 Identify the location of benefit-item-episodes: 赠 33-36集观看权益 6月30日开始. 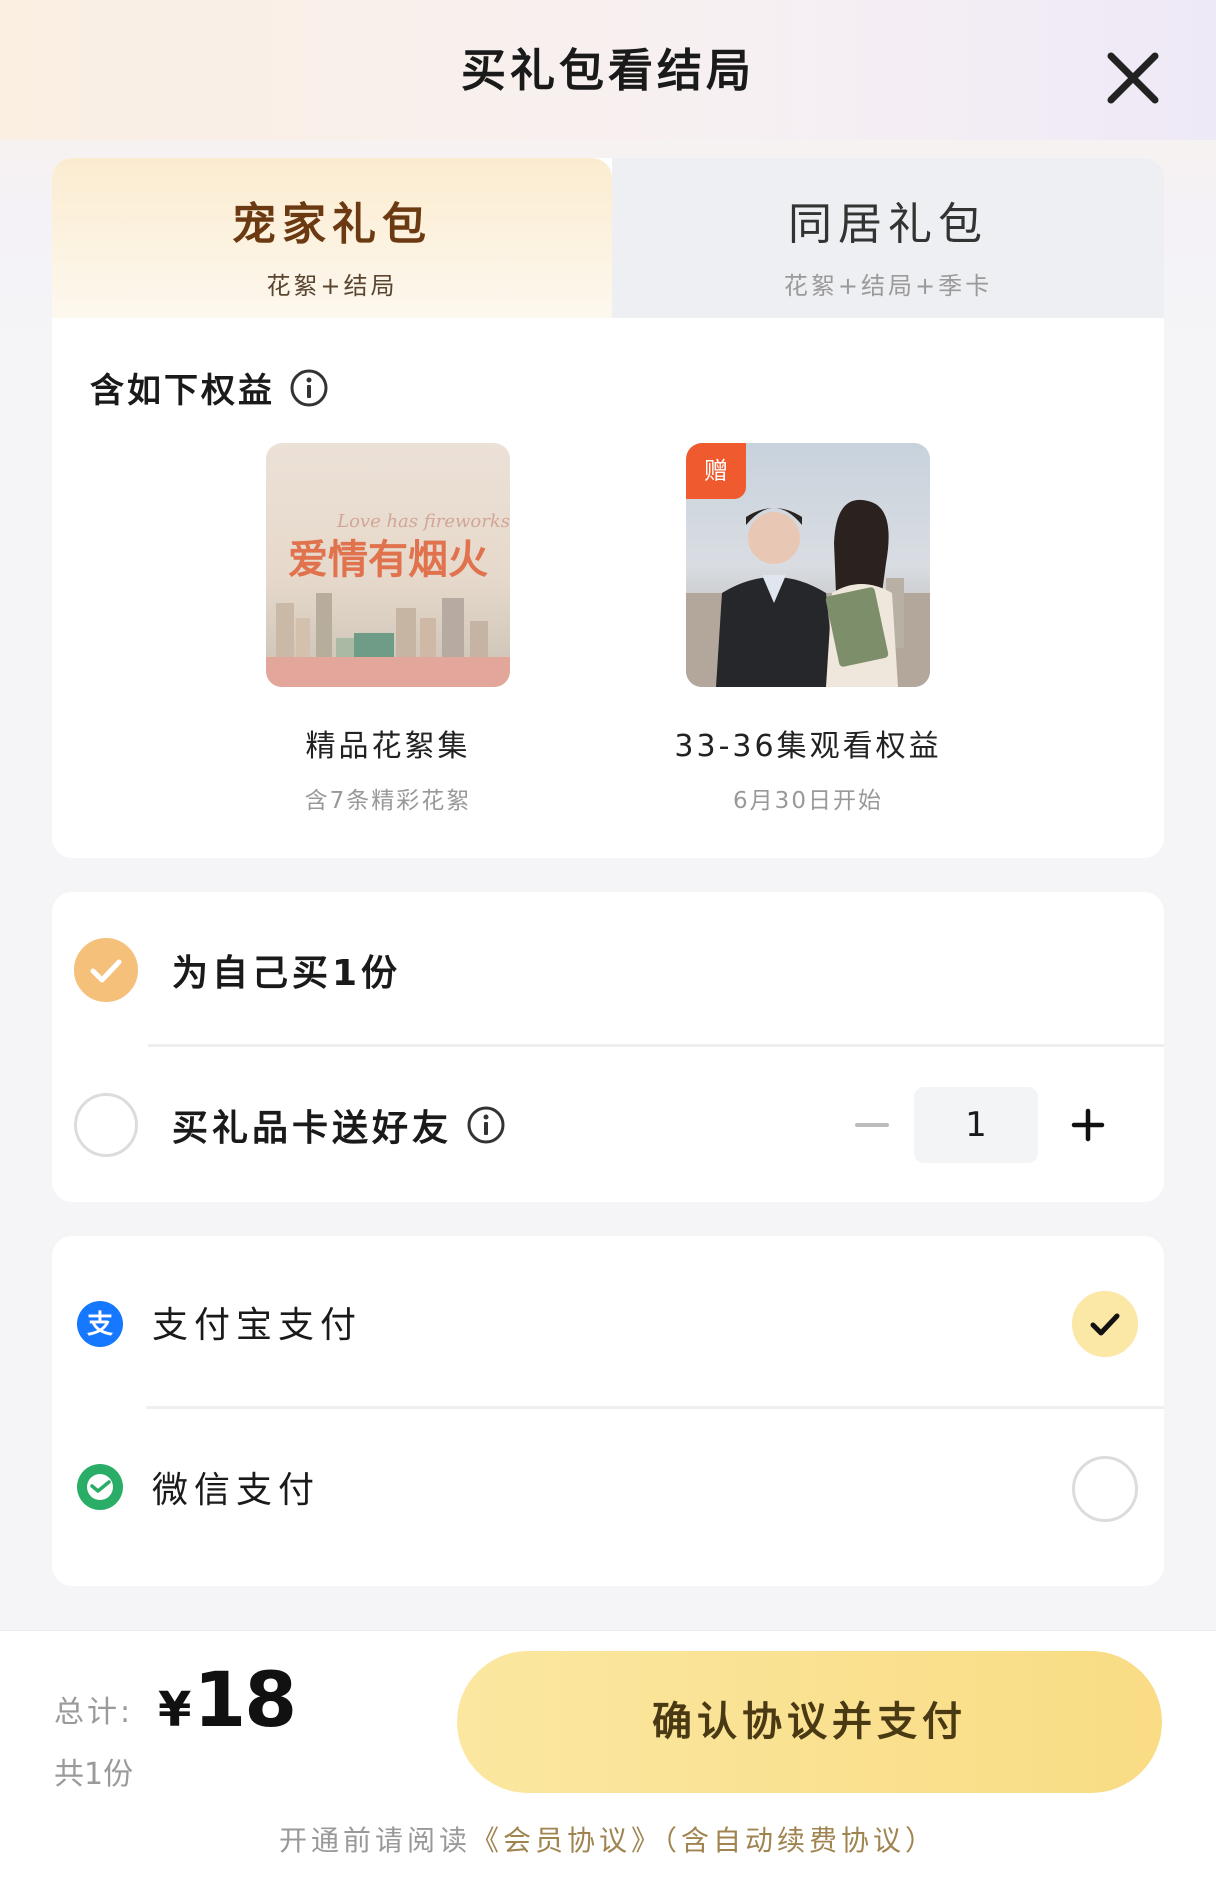
(808, 629).